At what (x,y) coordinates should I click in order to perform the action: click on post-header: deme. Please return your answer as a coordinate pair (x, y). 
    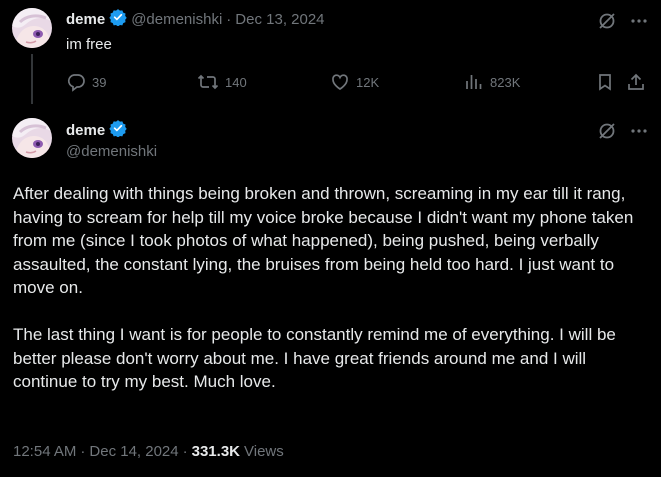
    Looking at the image, I should click on (96, 130).